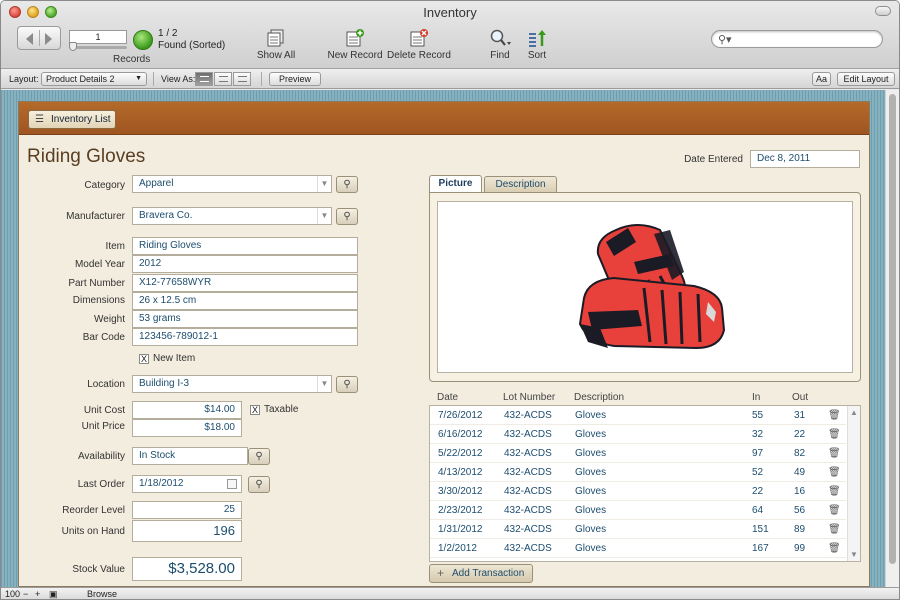  Describe the element at coordinates (883, 11) in the screenshot. I see `toolbar-toggle-button` at that location.